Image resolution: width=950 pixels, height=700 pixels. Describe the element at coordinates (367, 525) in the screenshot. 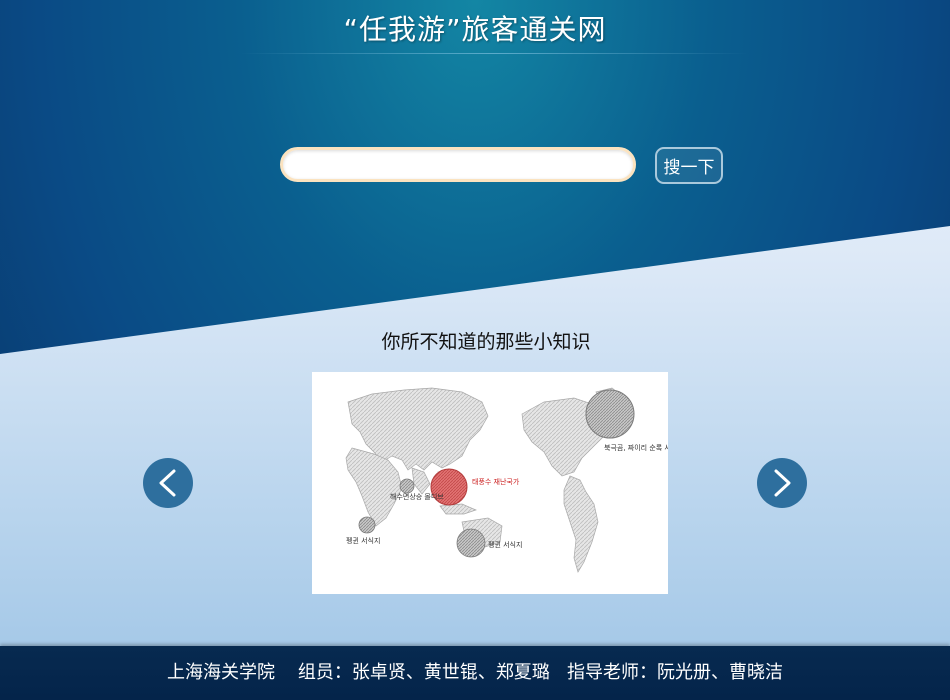

I see `southwest-marker` at that location.